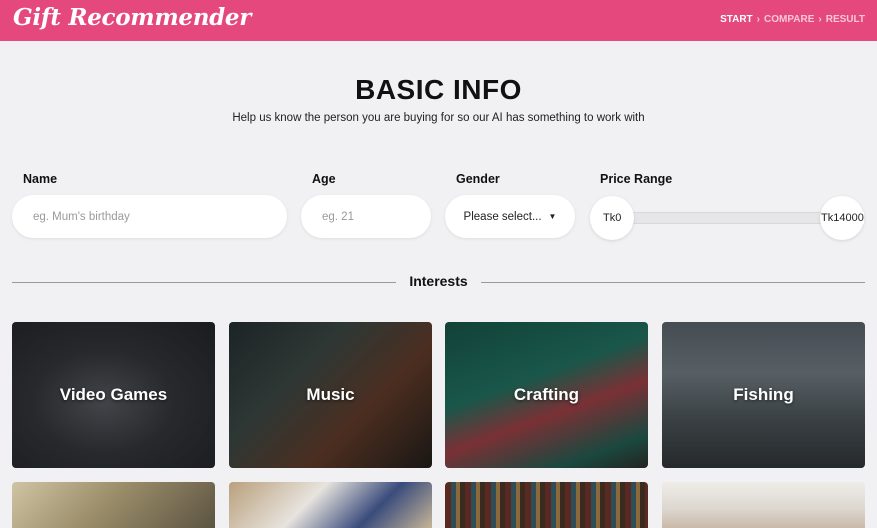 Image resolution: width=877 pixels, height=528 pixels. I want to click on interest-card-fishing: Fishing, so click(763, 395).